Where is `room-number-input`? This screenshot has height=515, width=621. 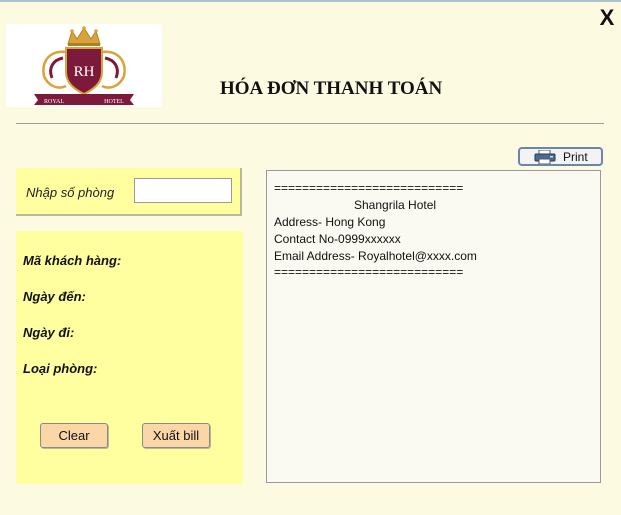 room-number-input is located at coordinates (183, 190).